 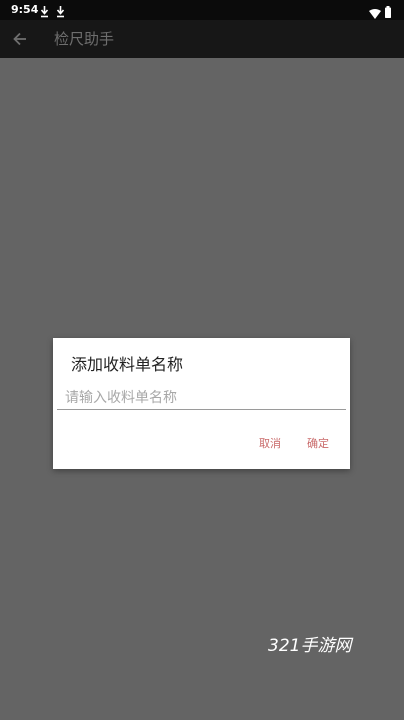 I want to click on receipt-name-input, so click(x=201, y=398).